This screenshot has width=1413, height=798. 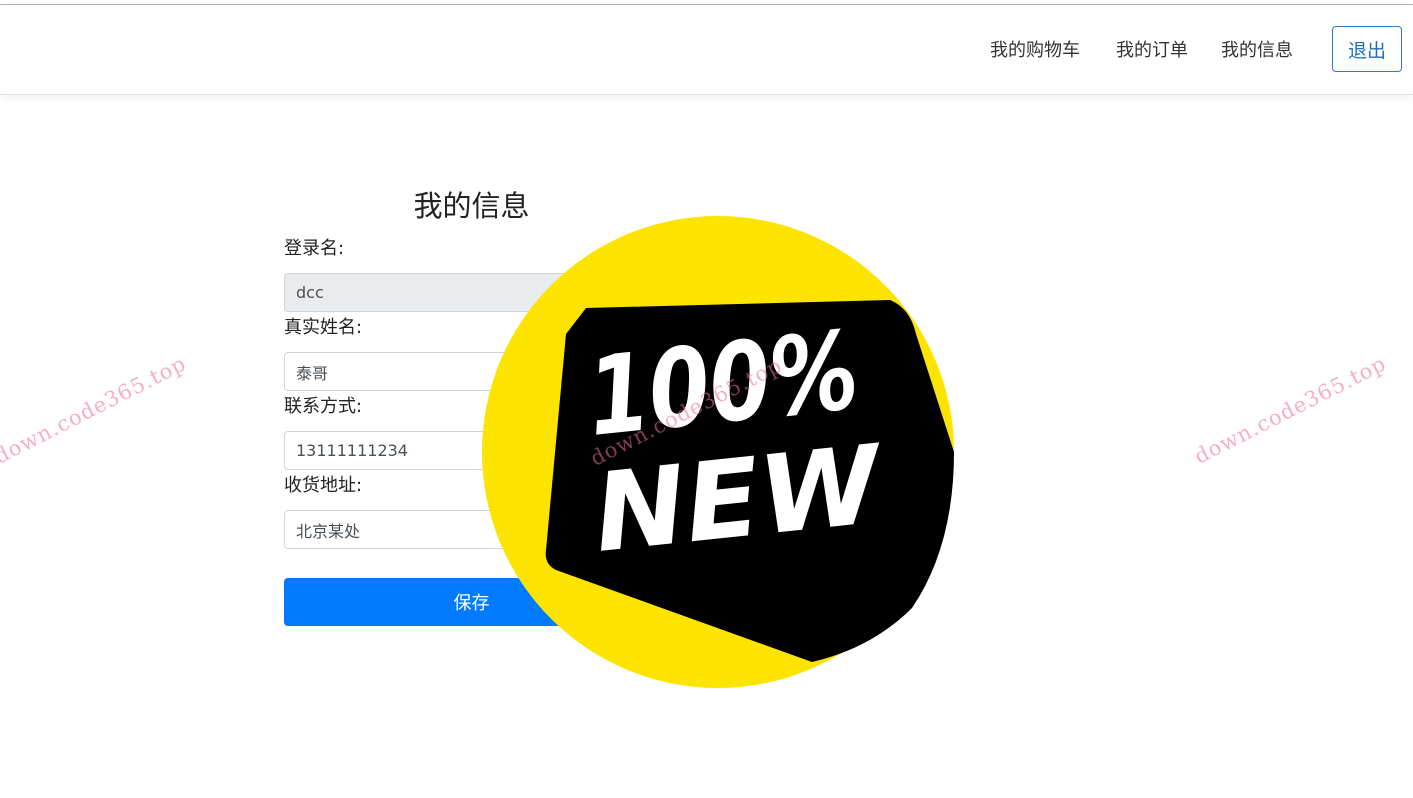 What do you see at coordinates (706, 50) in the screenshot?
I see `top-navbar: 我的购物车 我的订单 我的信息 退出` at bounding box center [706, 50].